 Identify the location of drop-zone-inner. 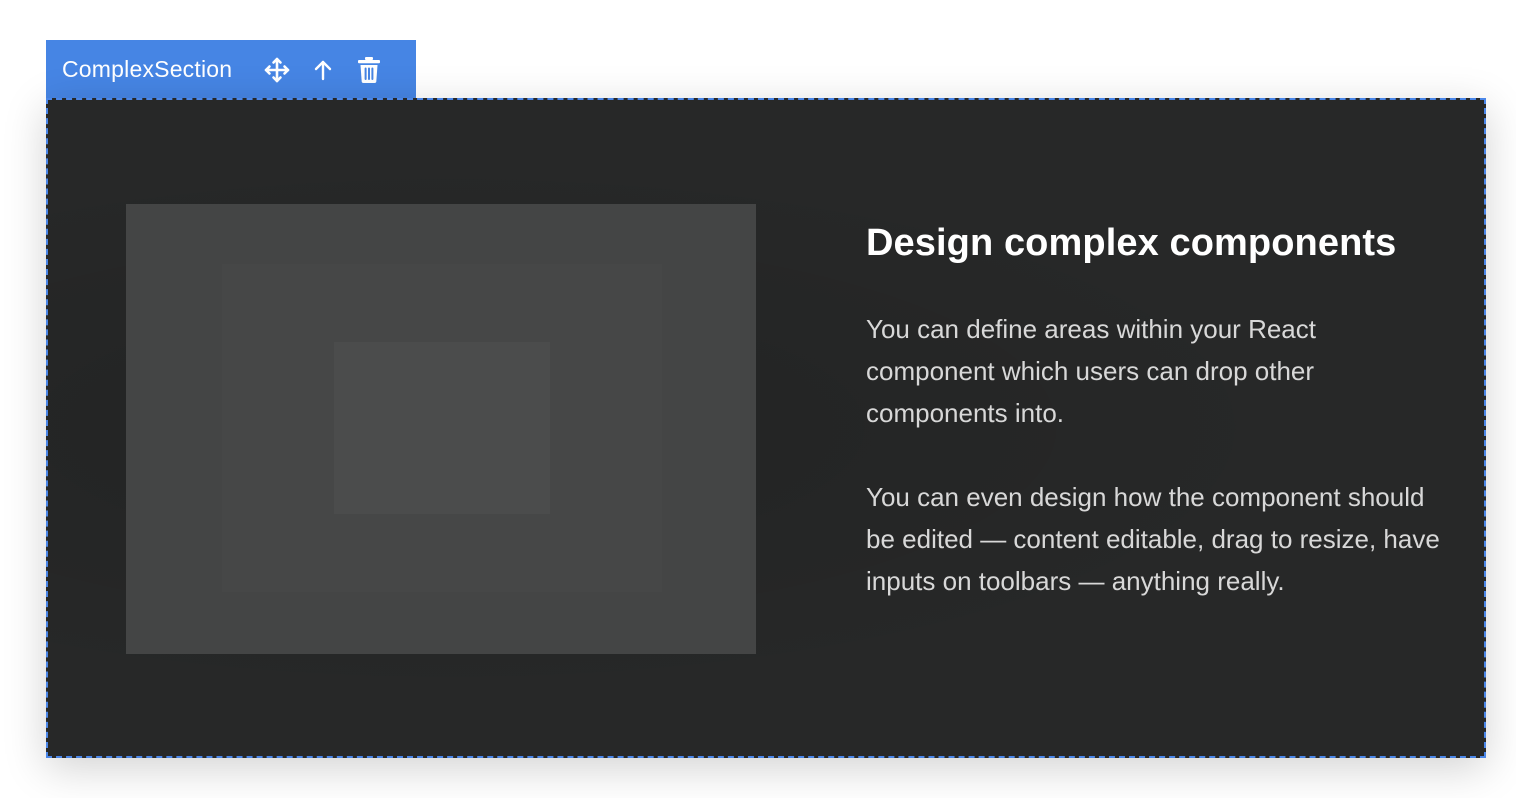
(442, 428).